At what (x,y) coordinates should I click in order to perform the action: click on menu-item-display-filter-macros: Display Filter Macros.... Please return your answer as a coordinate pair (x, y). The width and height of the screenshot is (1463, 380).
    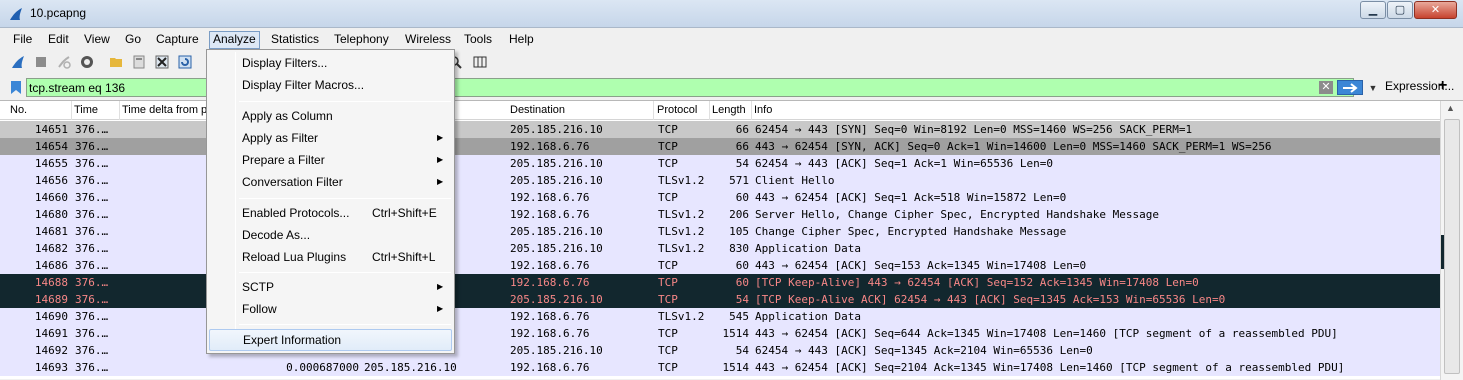
    Looking at the image, I should click on (330, 85).